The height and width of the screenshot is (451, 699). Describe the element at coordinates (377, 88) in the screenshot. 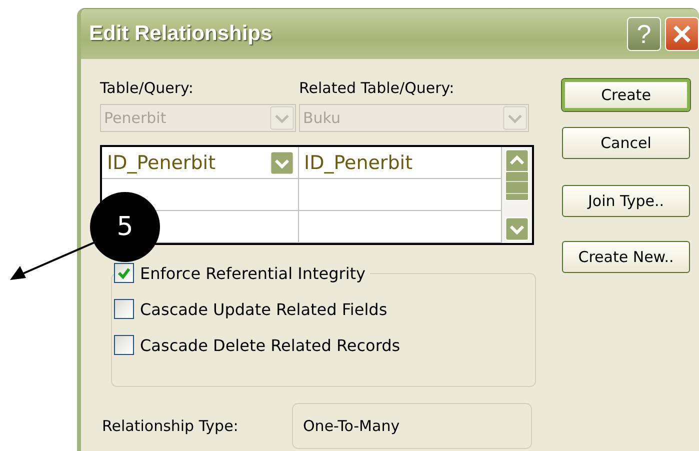

I see `related-table-query-label: Related Table/Query:` at that location.